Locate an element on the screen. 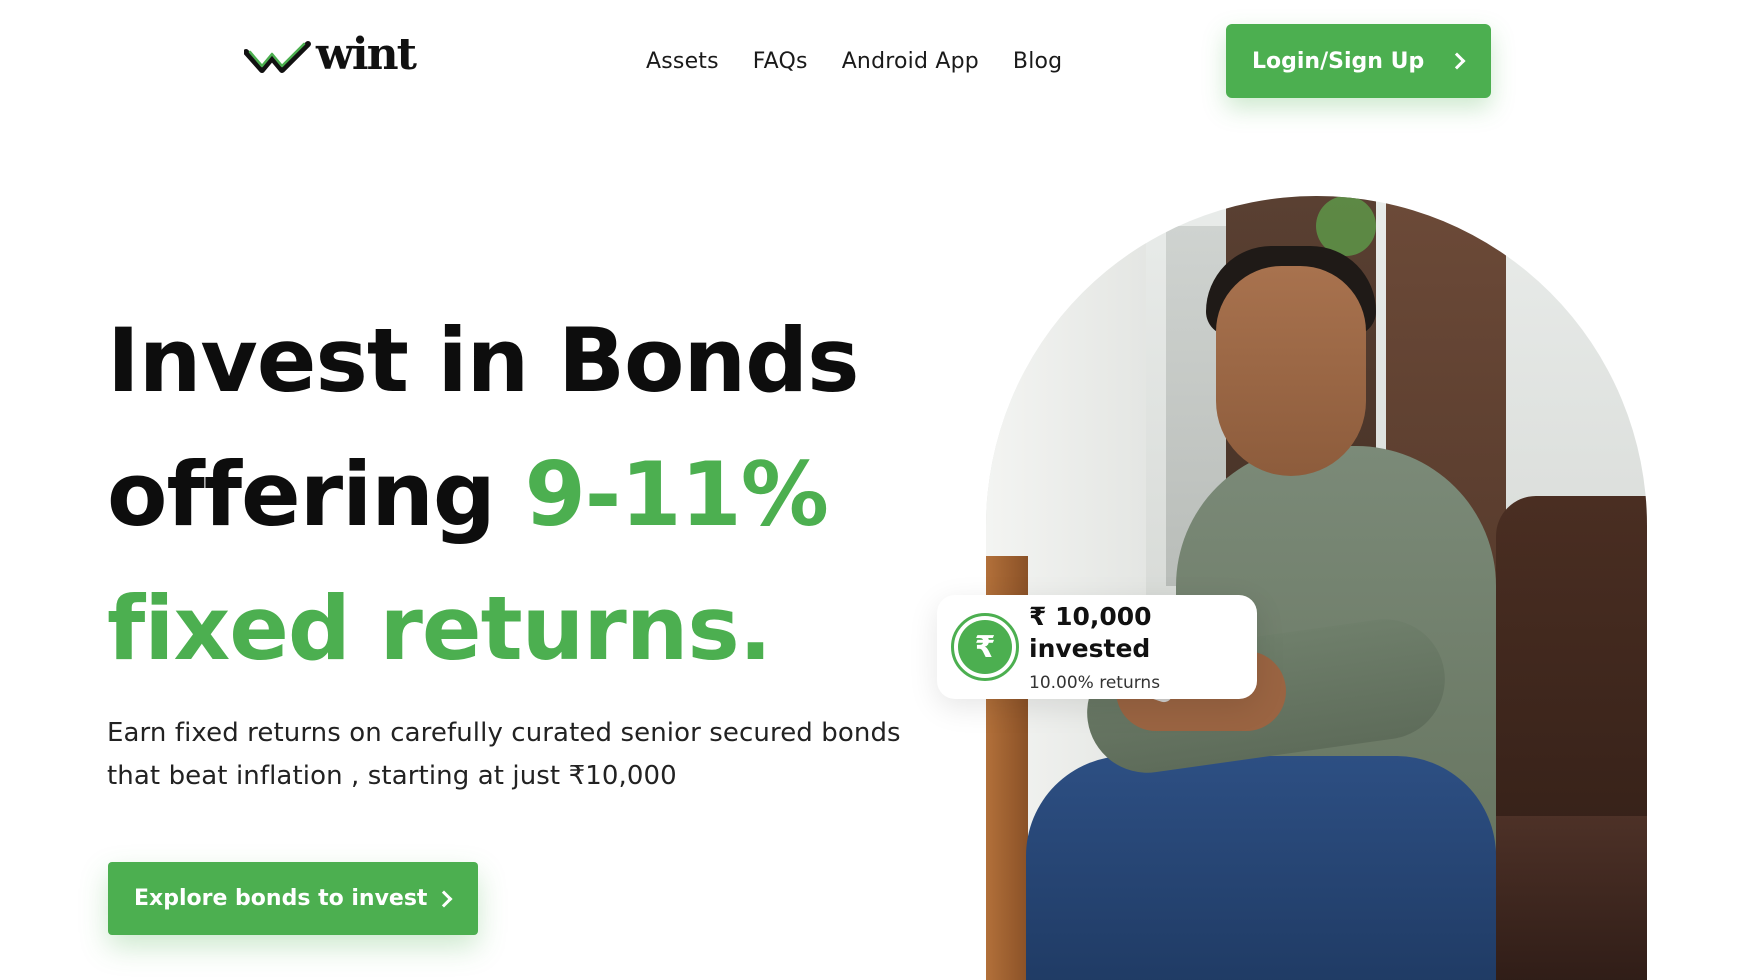 The height and width of the screenshot is (980, 1744). invested-amount: ₹ 10,000 invested is located at coordinates (1090, 632).